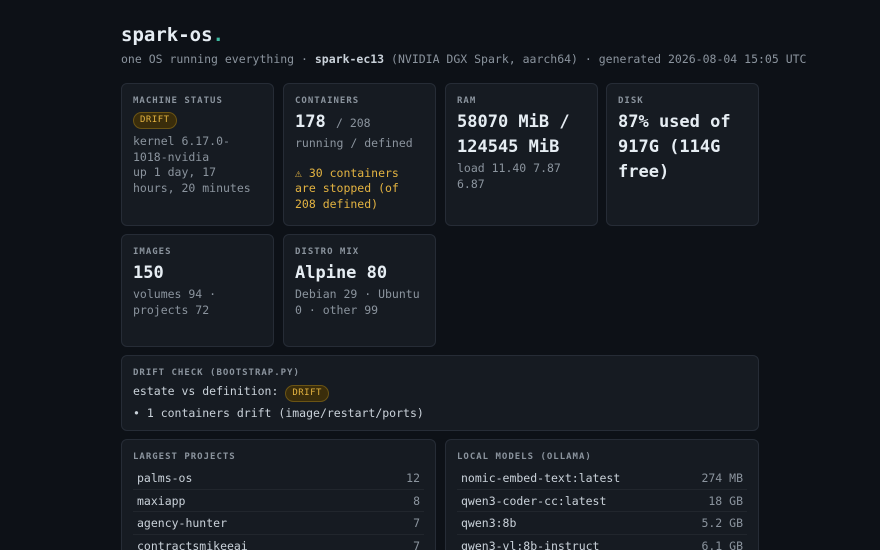  What do you see at coordinates (192, 180) in the screenshot?
I see `uptime: up 1 day, 17 hours, 20 minutes` at bounding box center [192, 180].